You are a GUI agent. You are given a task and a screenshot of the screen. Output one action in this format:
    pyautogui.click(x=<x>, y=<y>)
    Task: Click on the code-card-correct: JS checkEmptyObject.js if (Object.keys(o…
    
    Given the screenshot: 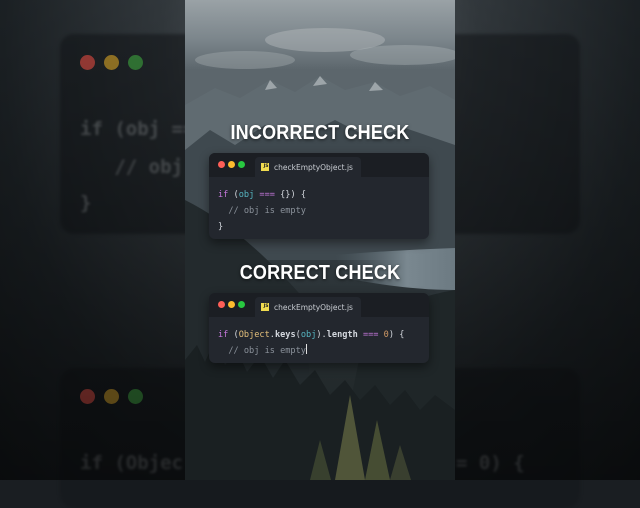 What is the action you would take?
    pyautogui.click(x=319, y=328)
    